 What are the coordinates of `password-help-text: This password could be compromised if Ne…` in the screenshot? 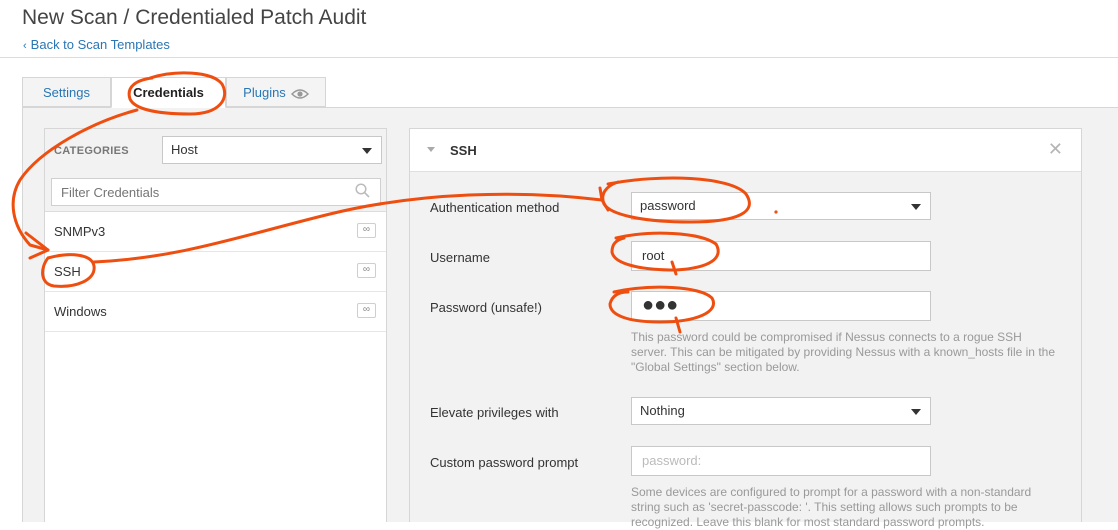 It's located at (843, 352).